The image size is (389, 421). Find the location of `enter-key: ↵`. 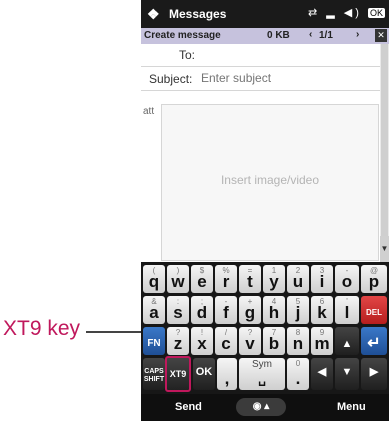

enter-key: ↵ is located at coordinates (374, 341).